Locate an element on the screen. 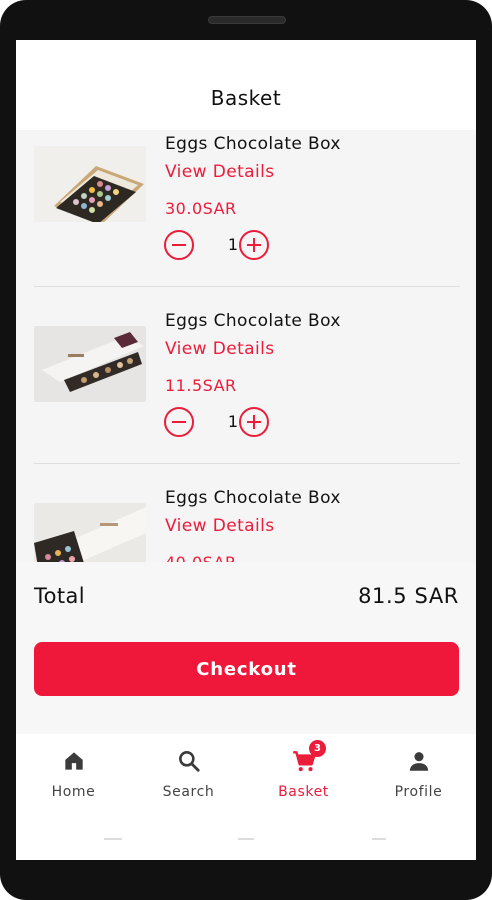 This screenshot has height=900, width=492. tab-label: Basket is located at coordinates (303, 792).